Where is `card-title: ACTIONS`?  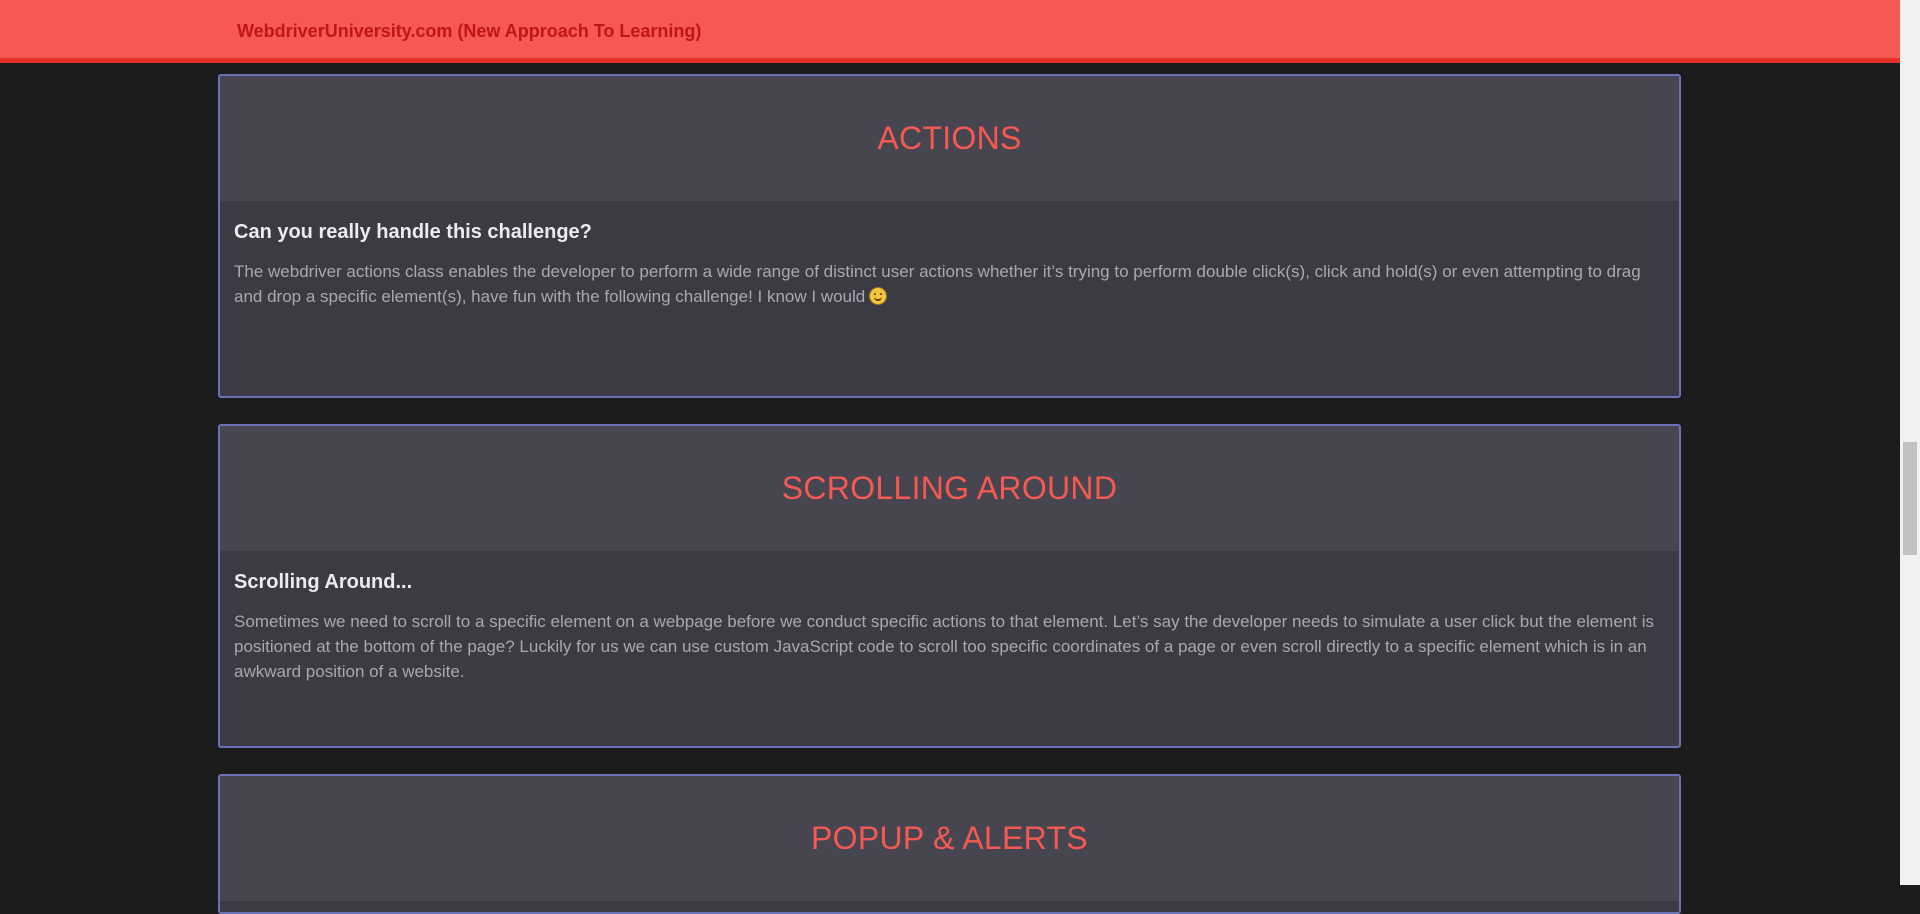 card-title: ACTIONS is located at coordinates (949, 138).